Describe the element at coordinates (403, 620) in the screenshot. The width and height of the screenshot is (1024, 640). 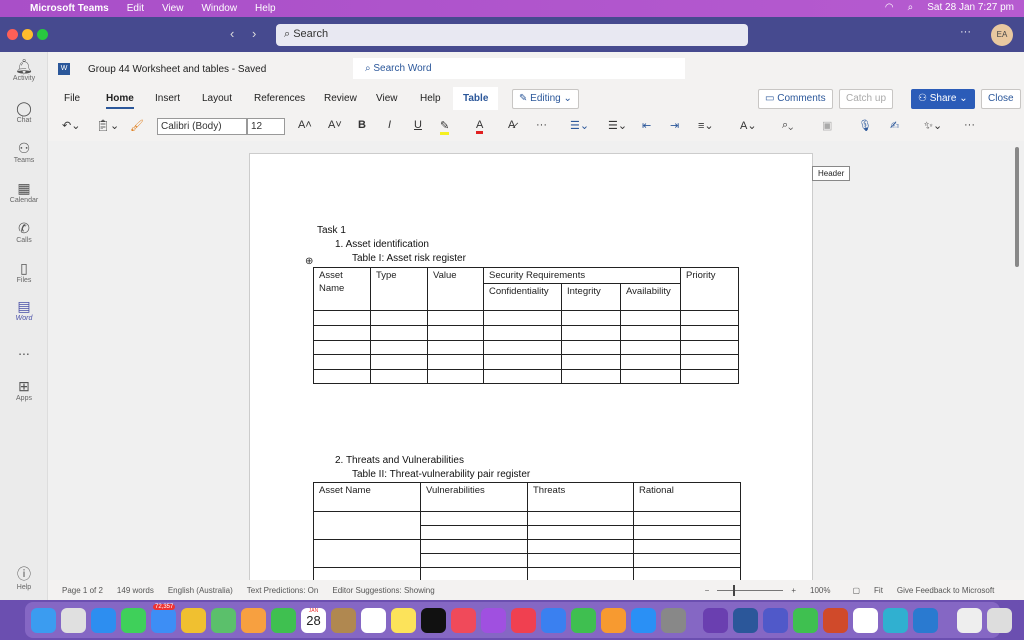
I see `notes-dock-icon` at that location.